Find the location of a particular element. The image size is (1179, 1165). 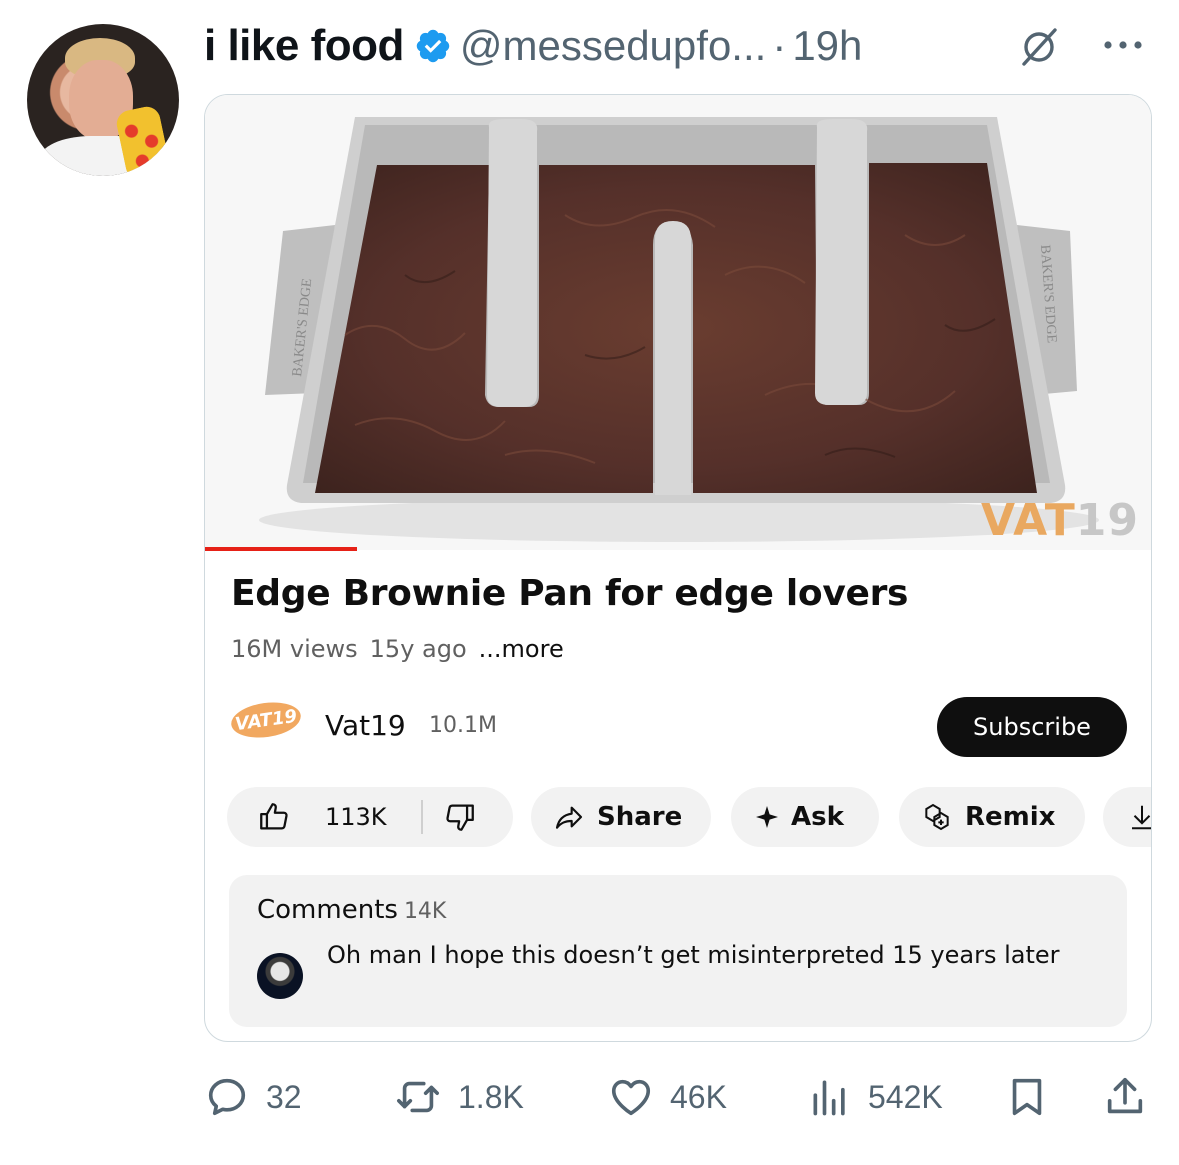

like-button: 46K is located at coordinates (667, 1097).